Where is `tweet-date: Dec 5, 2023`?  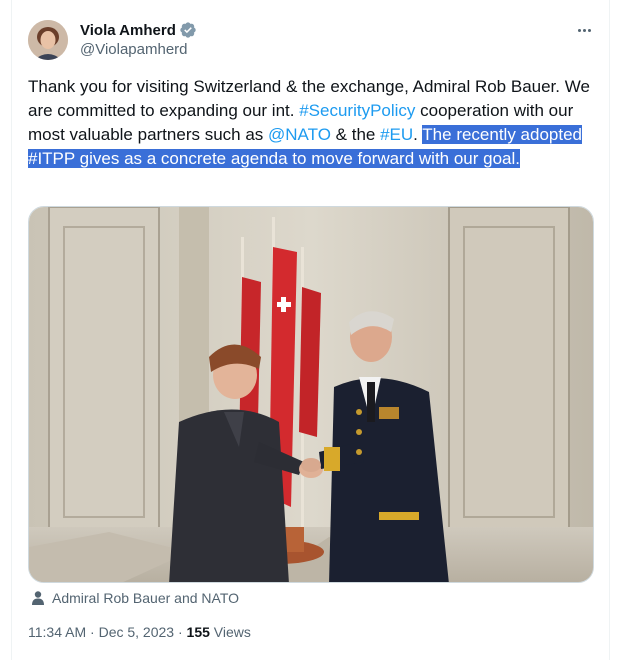 tweet-date: Dec 5, 2023 is located at coordinates (137, 632).